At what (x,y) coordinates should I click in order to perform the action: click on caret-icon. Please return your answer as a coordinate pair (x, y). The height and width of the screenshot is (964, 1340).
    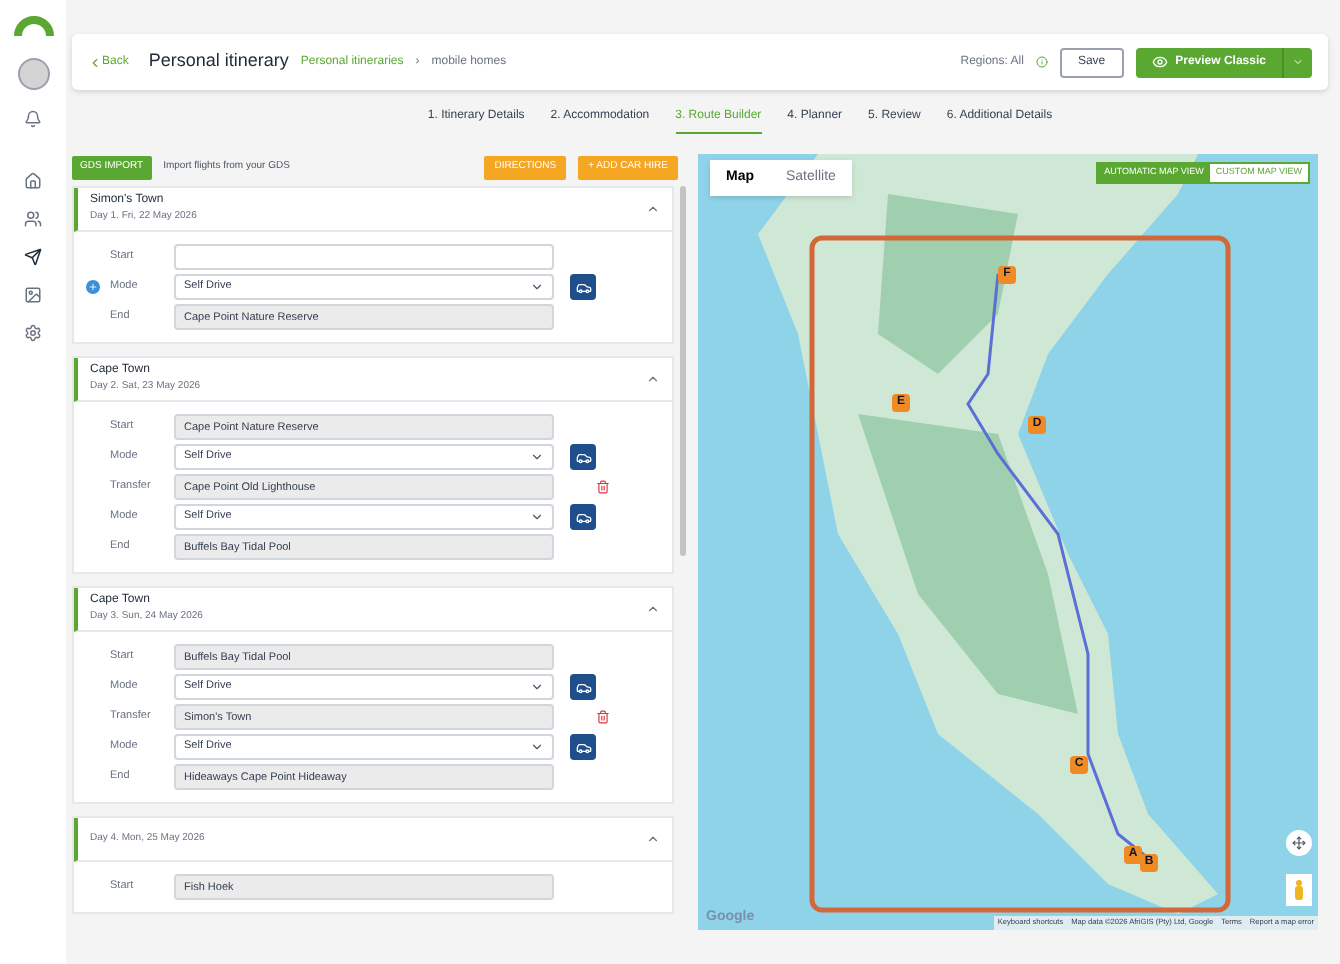
    Looking at the image, I should click on (1298, 62).